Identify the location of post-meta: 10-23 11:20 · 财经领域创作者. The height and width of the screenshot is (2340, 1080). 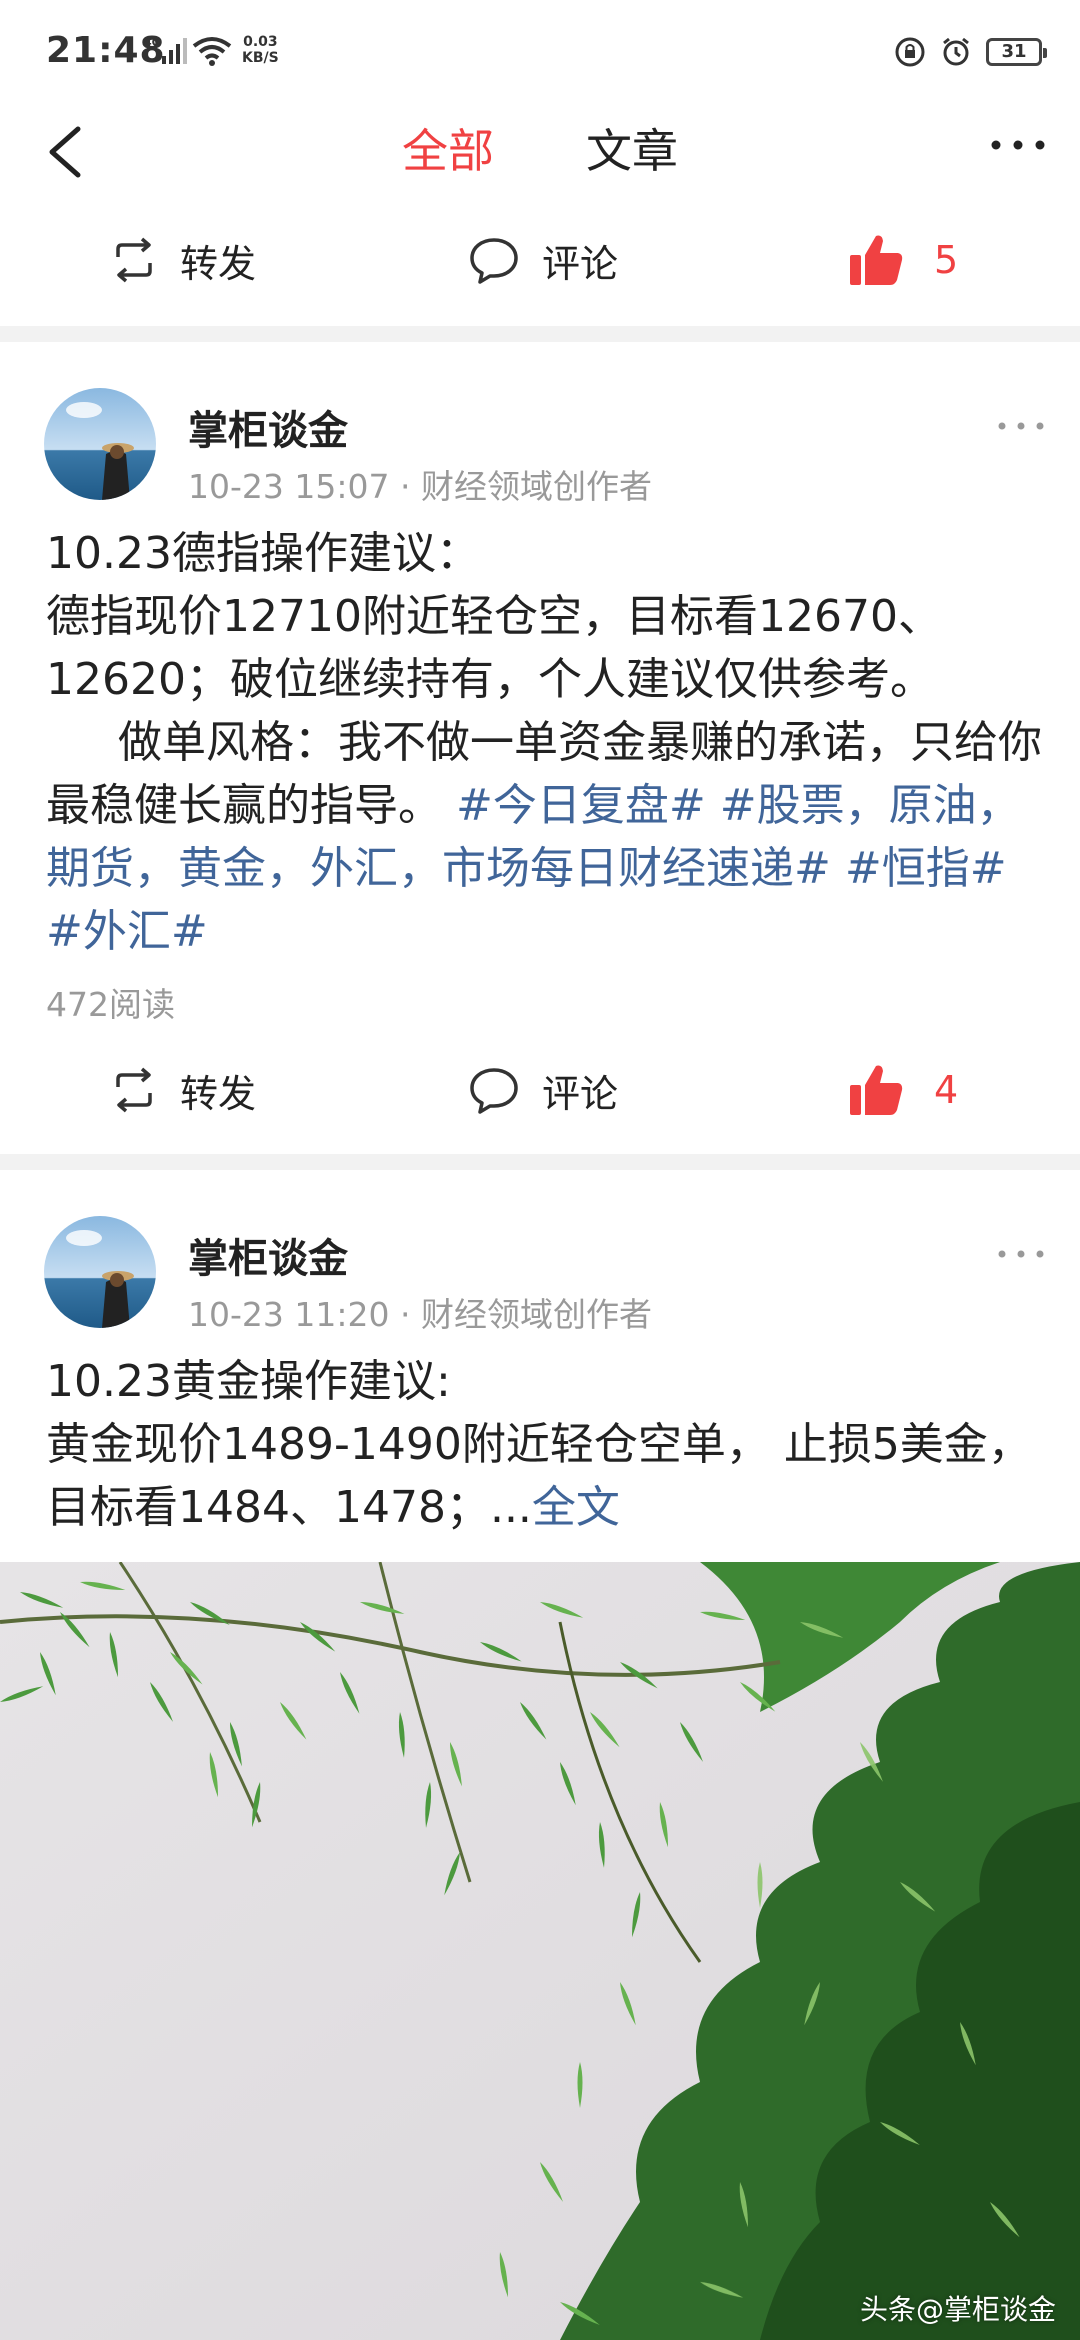
(420, 1312).